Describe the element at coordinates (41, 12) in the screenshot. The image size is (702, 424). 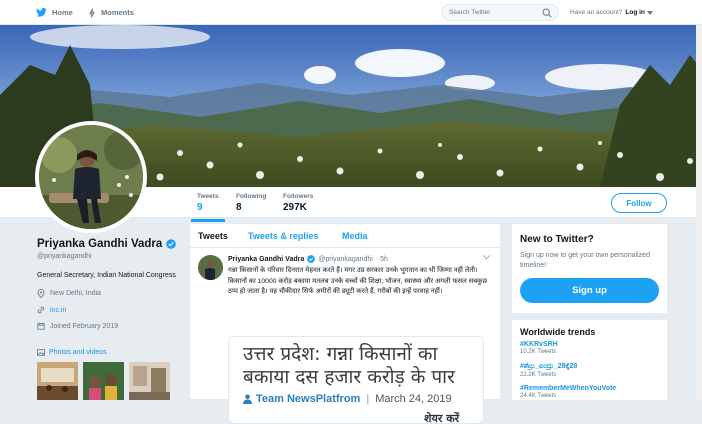
I see `bird-icon` at that location.